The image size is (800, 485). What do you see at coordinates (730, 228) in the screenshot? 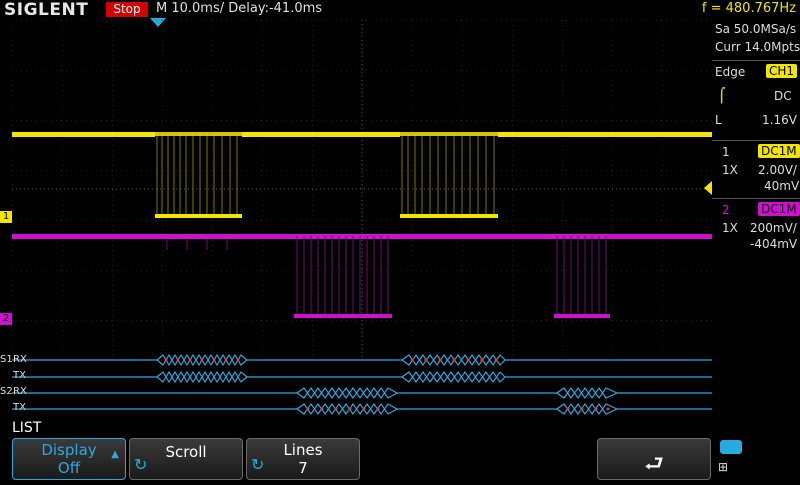
I see `ch2-probe: 1X` at bounding box center [730, 228].